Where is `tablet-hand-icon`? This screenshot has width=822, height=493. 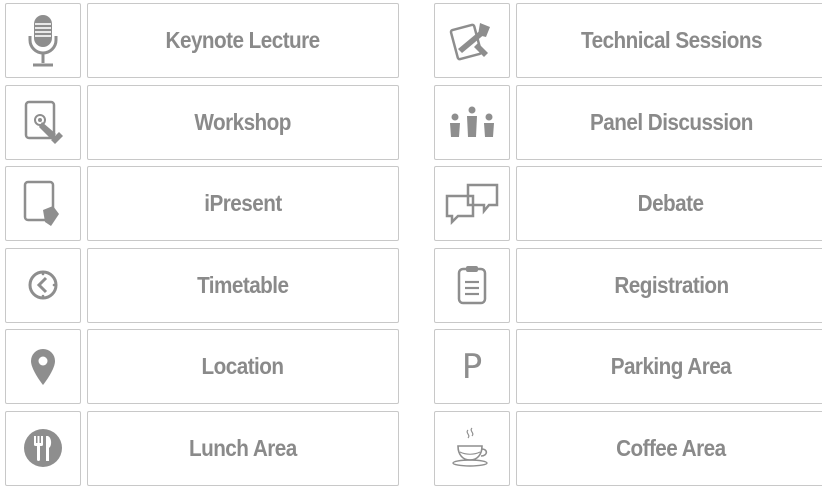
tablet-hand-icon is located at coordinates (43, 204).